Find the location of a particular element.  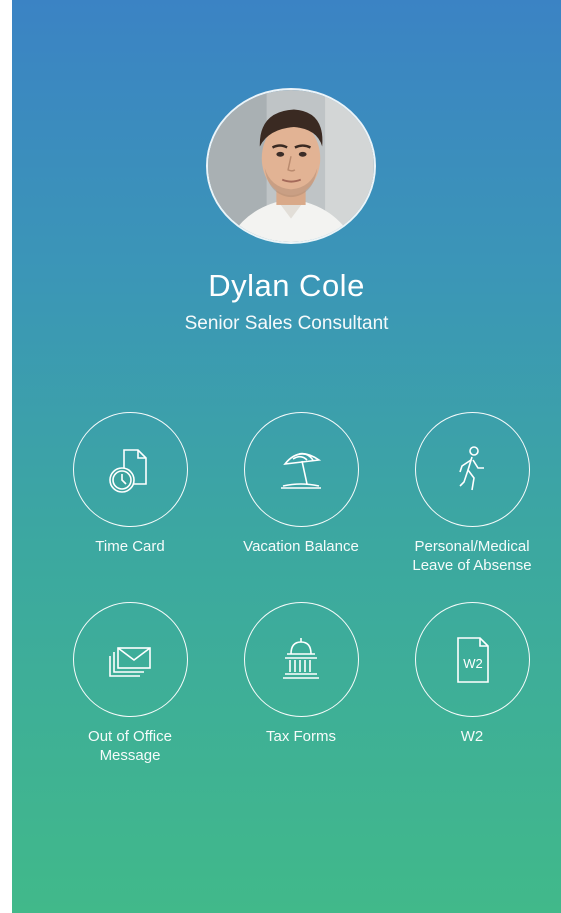

government-building-icon is located at coordinates (301, 658).